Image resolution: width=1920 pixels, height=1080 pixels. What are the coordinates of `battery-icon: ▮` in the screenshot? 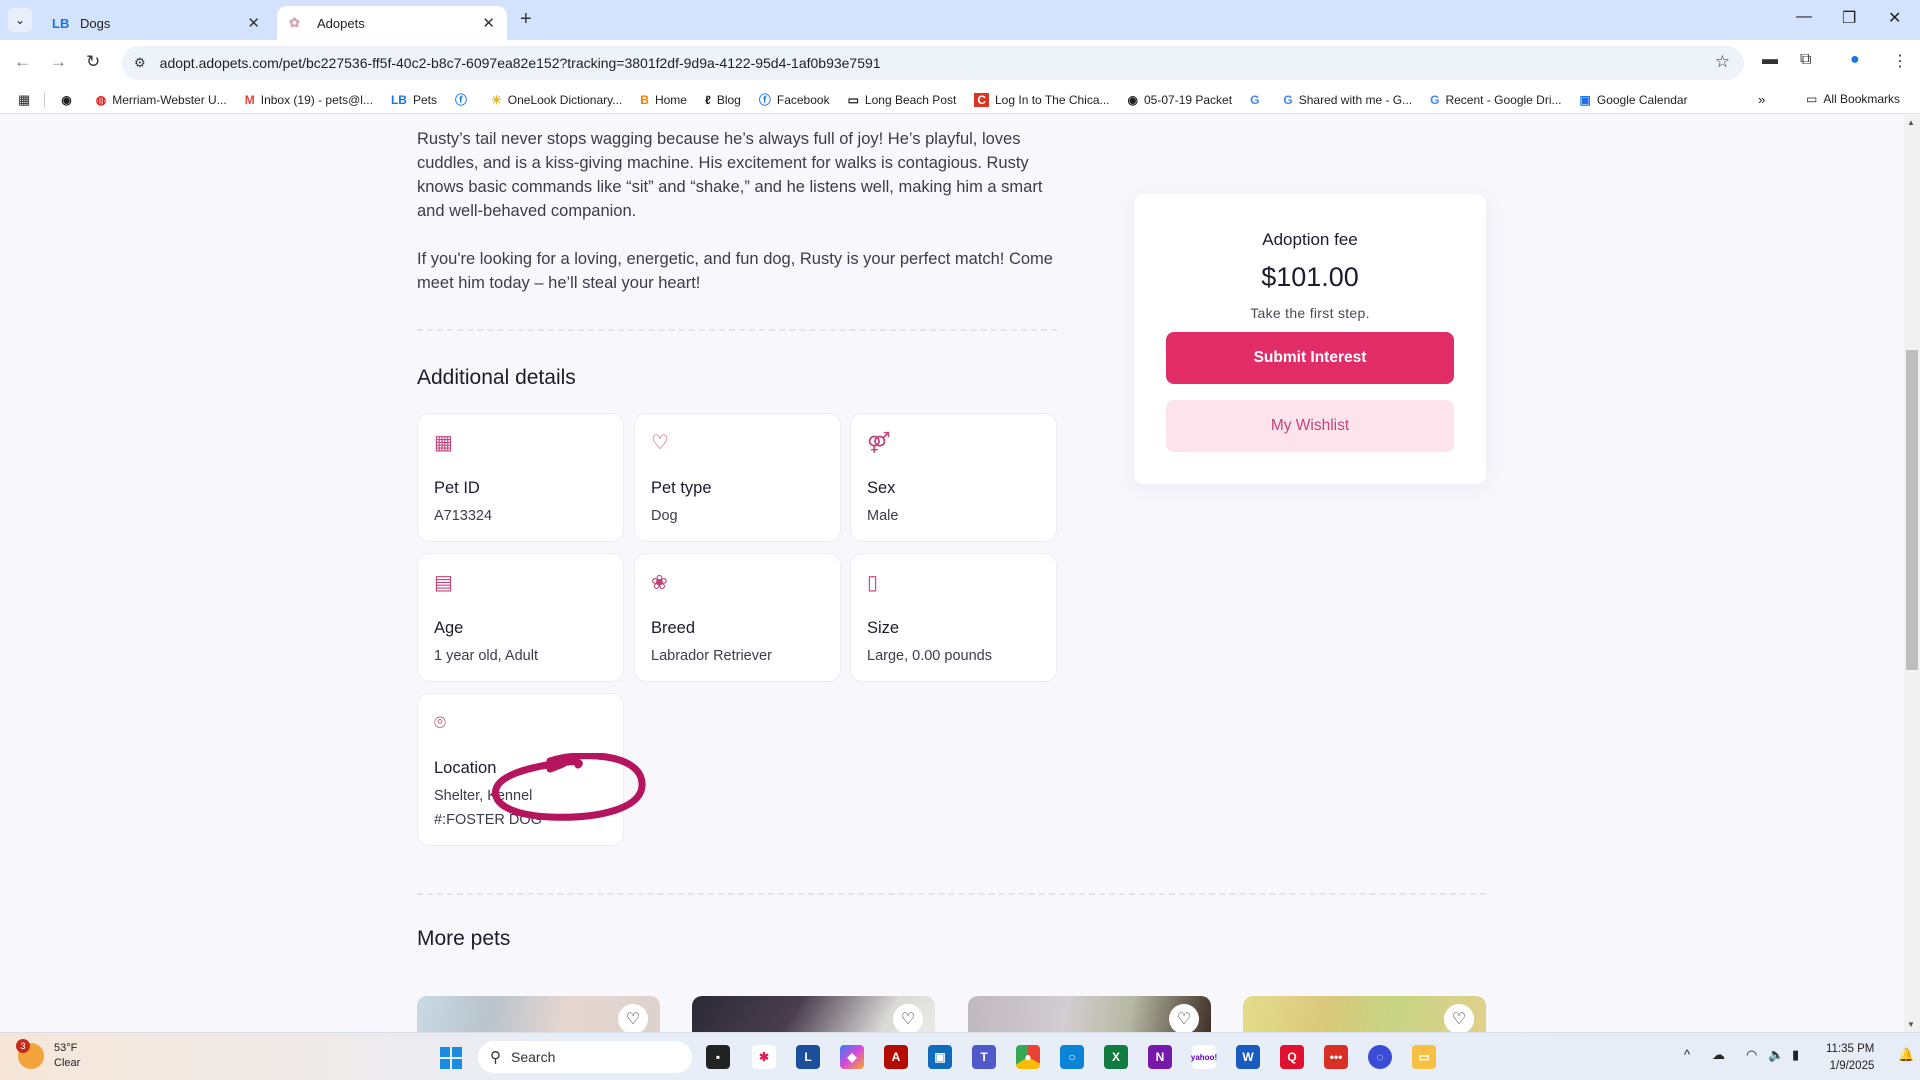 It's located at (1795, 1055).